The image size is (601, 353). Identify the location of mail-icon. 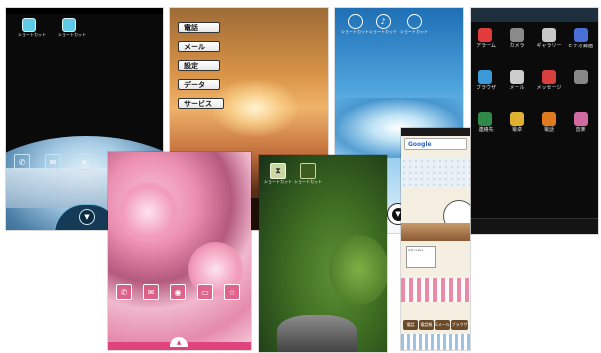
(517, 77).